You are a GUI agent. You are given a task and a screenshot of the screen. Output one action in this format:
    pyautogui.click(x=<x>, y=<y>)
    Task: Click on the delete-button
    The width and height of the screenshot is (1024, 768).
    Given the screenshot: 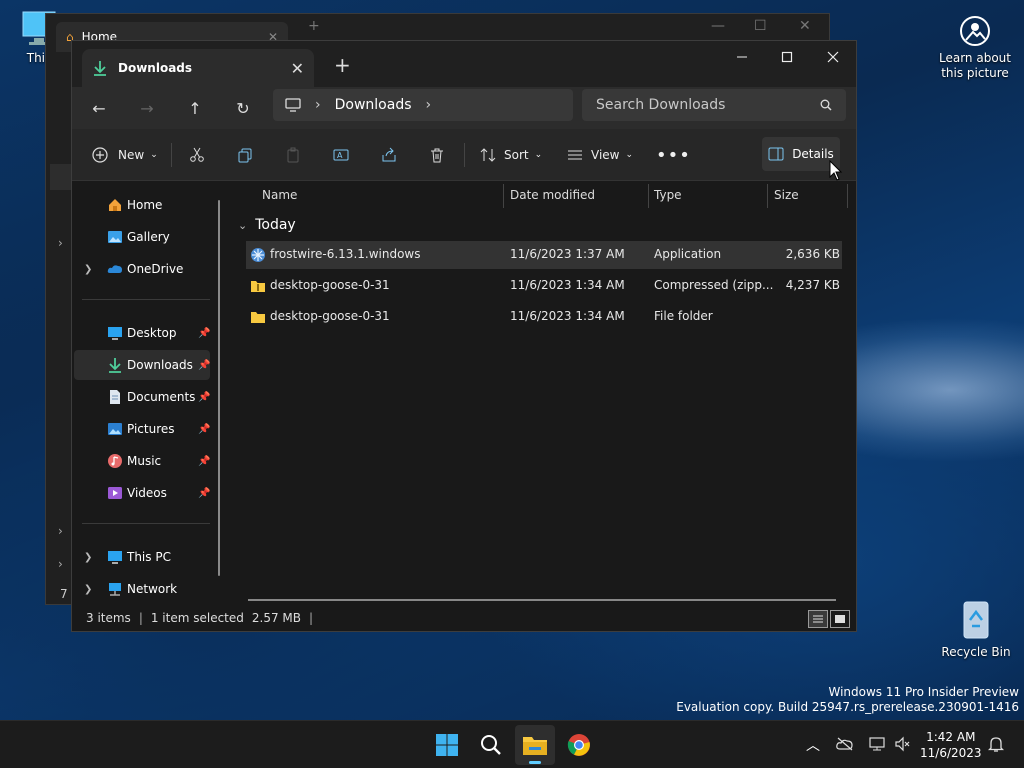 What is the action you would take?
    pyautogui.click(x=437, y=155)
    